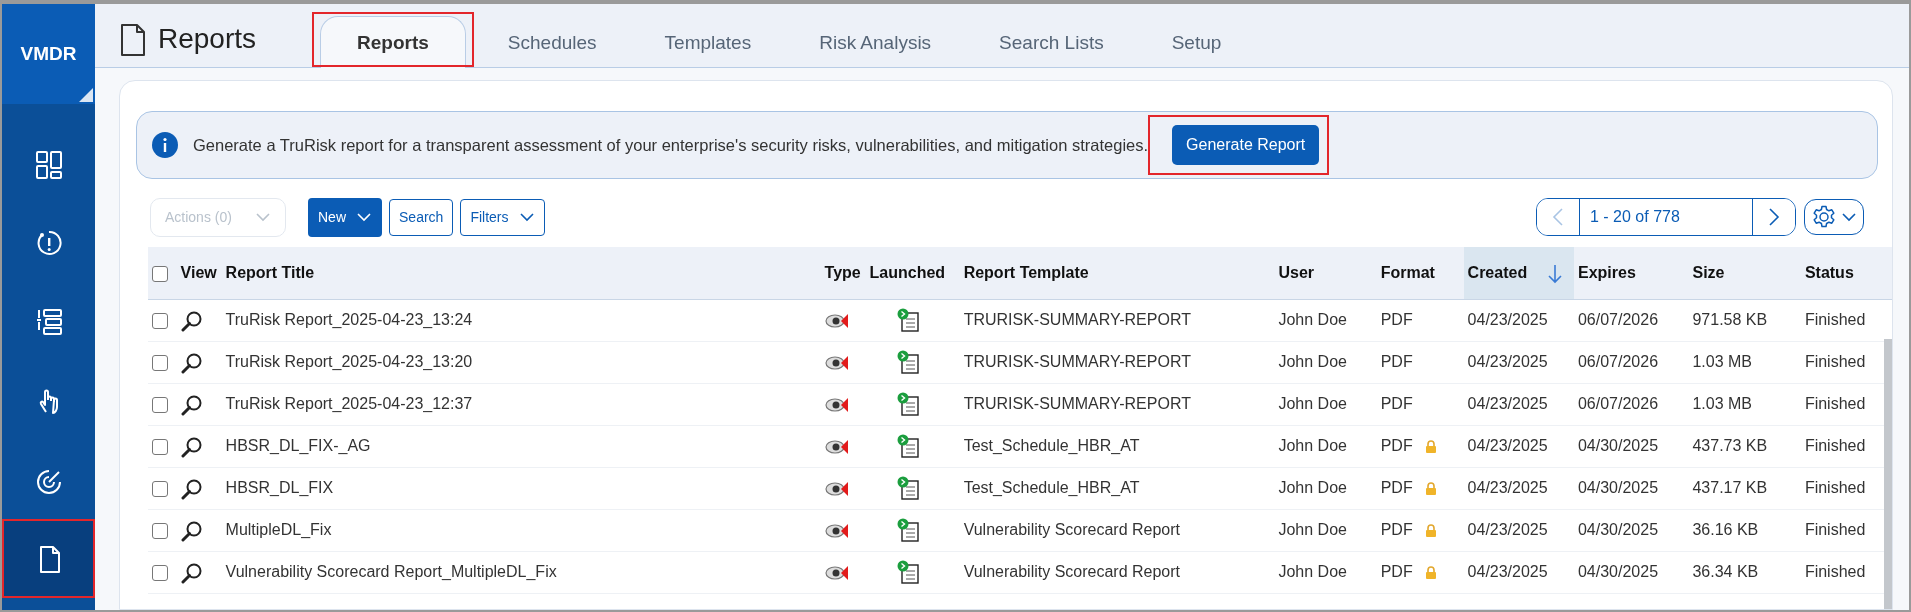 The height and width of the screenshot is (612, 1911). Describe the element at coordinates (1497, 272) in the screenshot. I see `column-header: Created` at that location.